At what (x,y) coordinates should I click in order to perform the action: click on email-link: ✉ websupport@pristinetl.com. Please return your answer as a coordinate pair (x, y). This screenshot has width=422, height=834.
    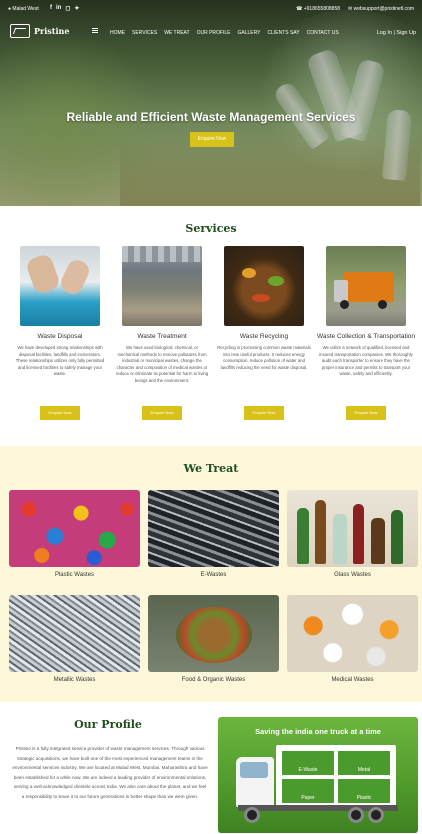
    Looking at the image, I should click on (381, 9).